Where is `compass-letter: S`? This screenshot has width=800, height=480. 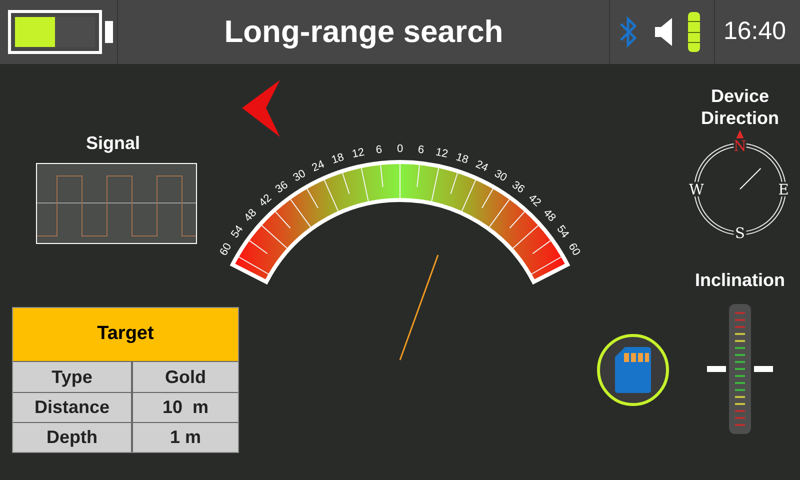 compass-letter: S is located at coordinates (740, 233).